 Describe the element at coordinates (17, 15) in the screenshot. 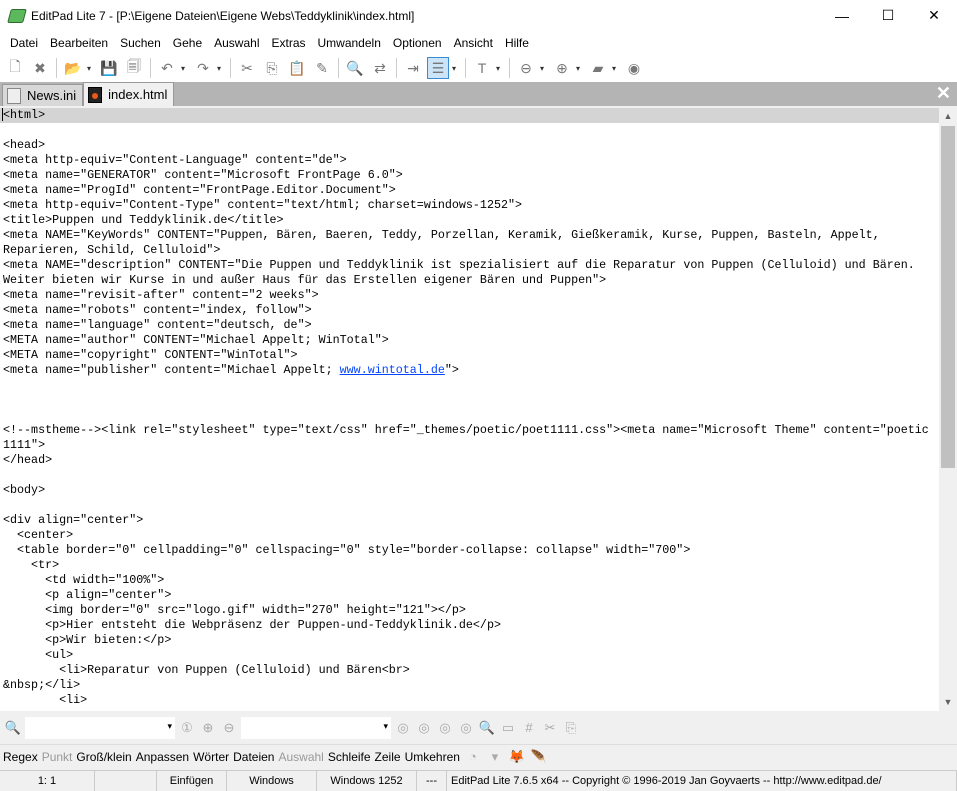

I see `app-icon` at that location.